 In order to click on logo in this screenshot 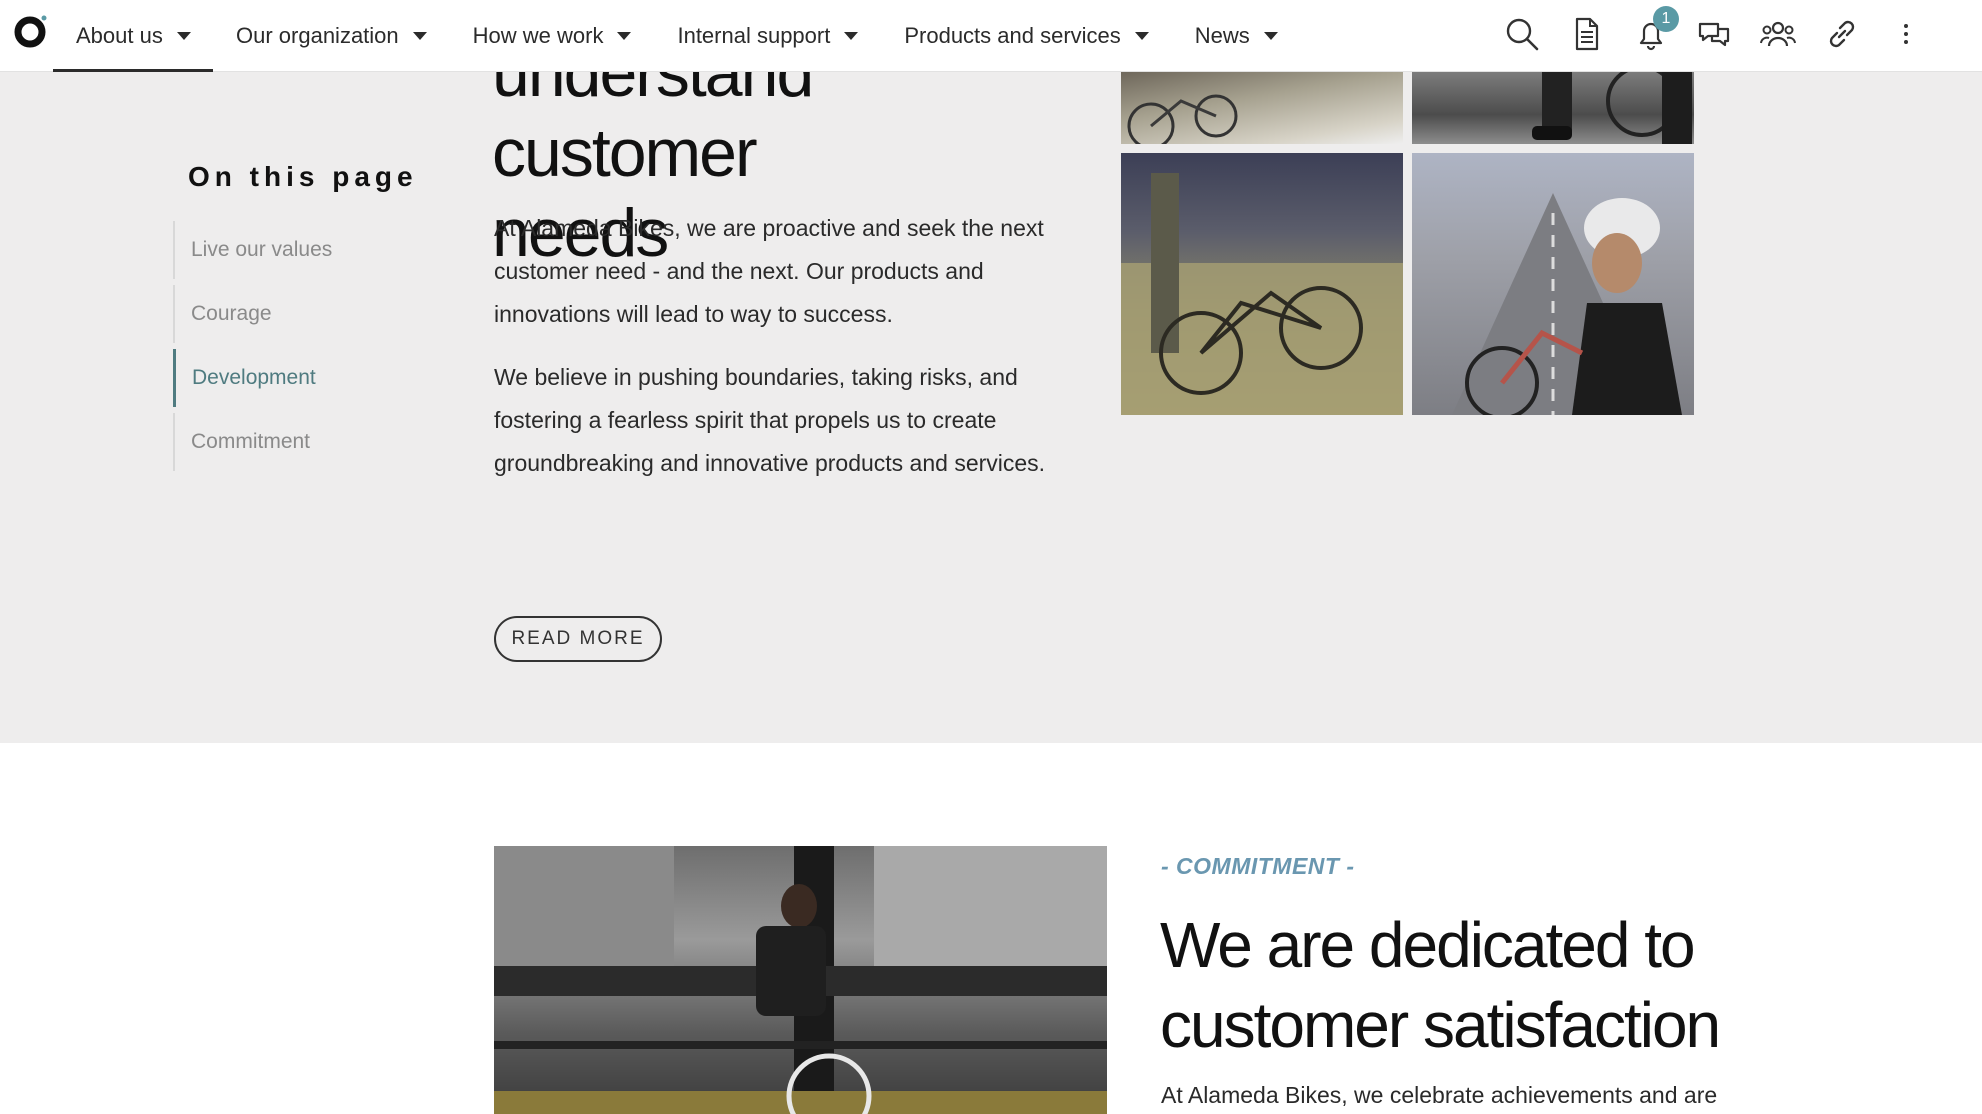, I will do `click(31, 31)`.